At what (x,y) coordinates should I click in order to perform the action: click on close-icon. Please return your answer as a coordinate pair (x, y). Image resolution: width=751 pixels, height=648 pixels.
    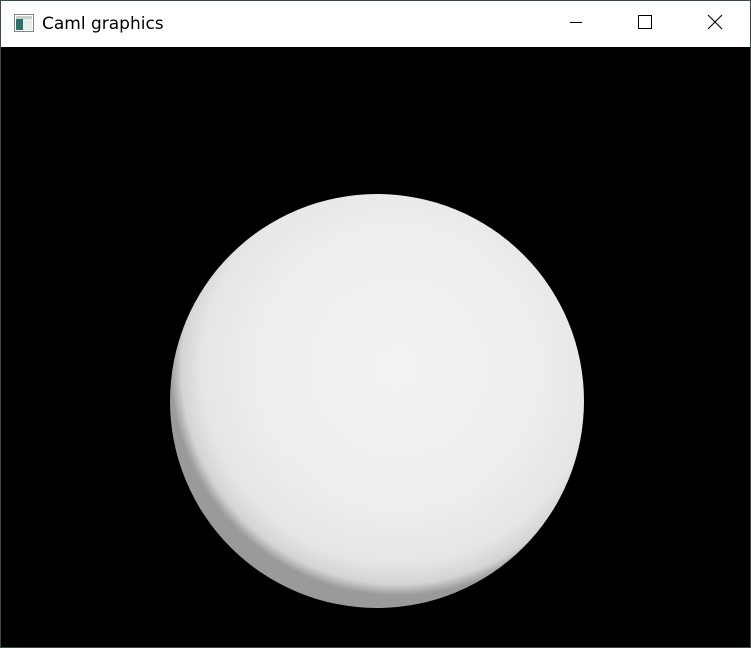
    Looking at the image, I should click on (715, 24).